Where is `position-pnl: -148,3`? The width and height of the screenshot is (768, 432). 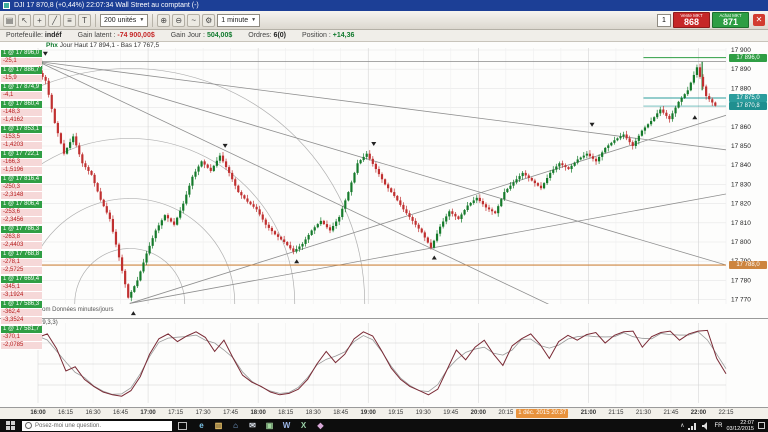 position-pnl: -148,3 is located at coordinates (21, 113).